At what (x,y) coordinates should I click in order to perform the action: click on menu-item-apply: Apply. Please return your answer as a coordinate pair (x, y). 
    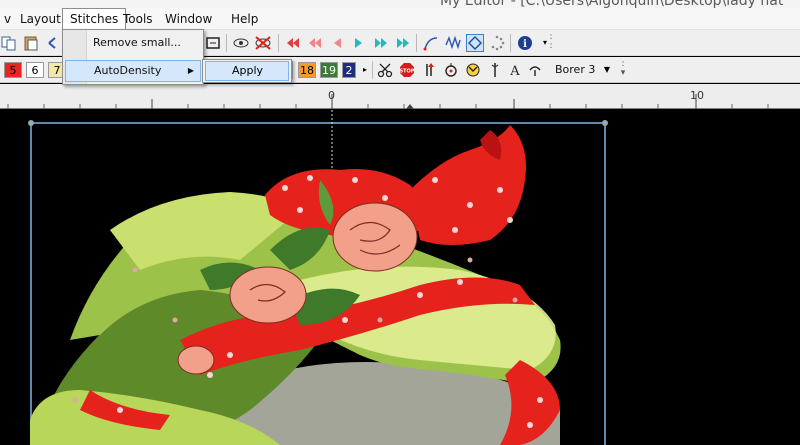
    Looking at the image, I should click on (247, 71).